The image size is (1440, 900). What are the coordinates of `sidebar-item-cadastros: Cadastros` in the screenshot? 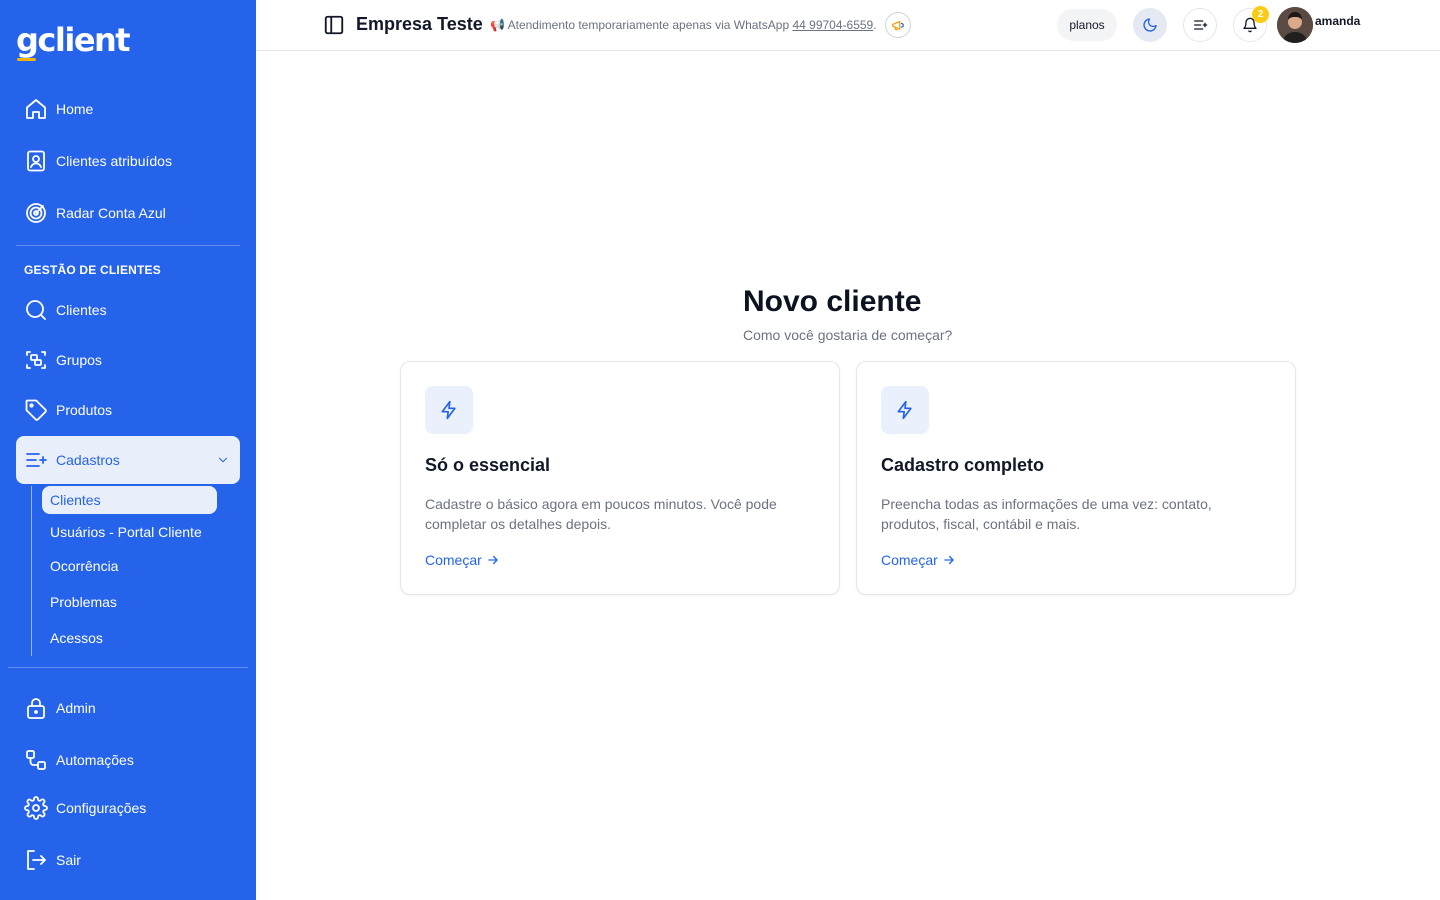 It's located at (128, 460).